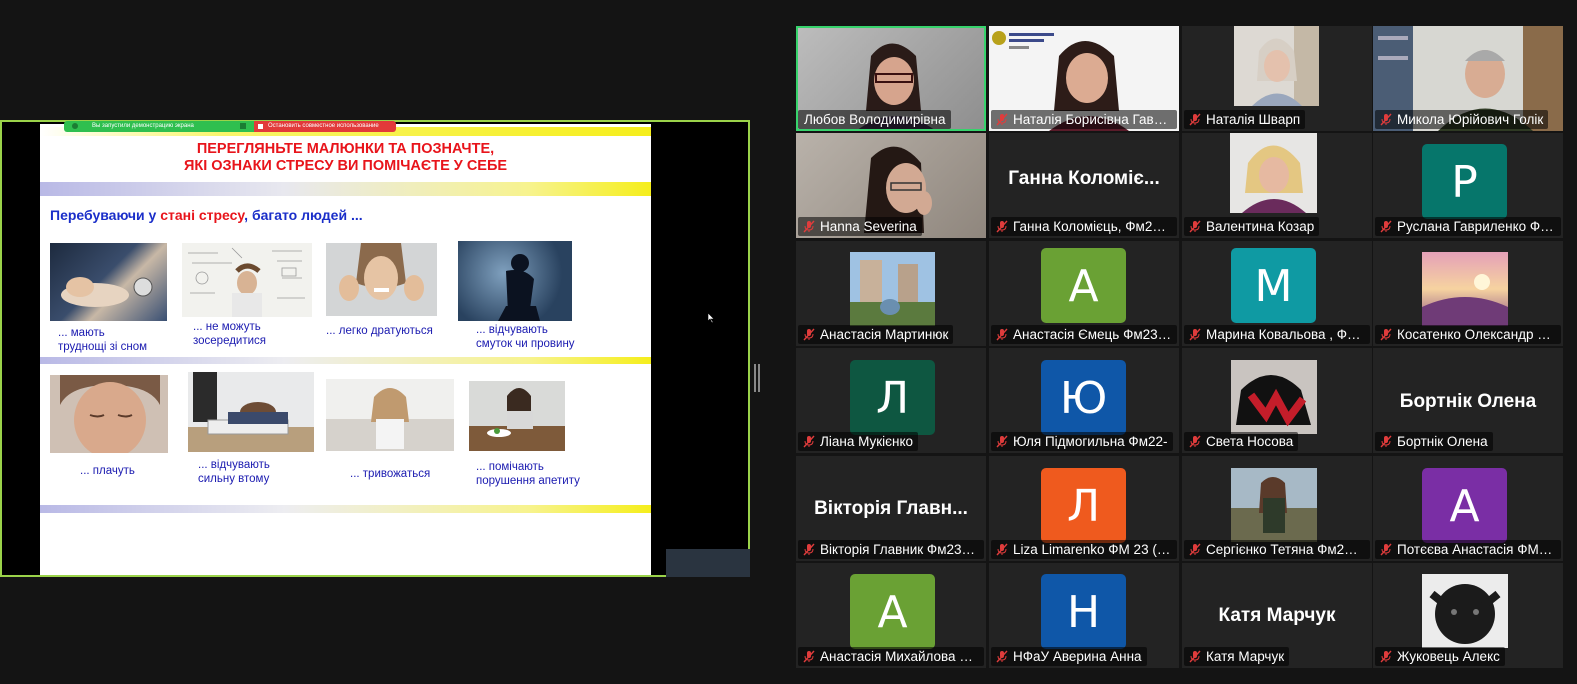 This screenshot has height=684, width=1577. I want to click on participant-name: Бортнік Олена, so click(1434, 441).